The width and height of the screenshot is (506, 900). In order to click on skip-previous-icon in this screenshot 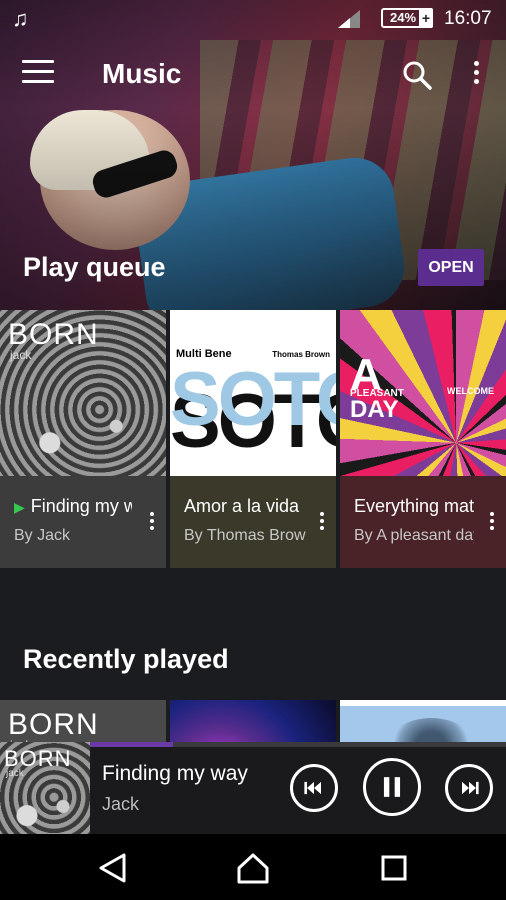, I will do `click(312, 788)`.